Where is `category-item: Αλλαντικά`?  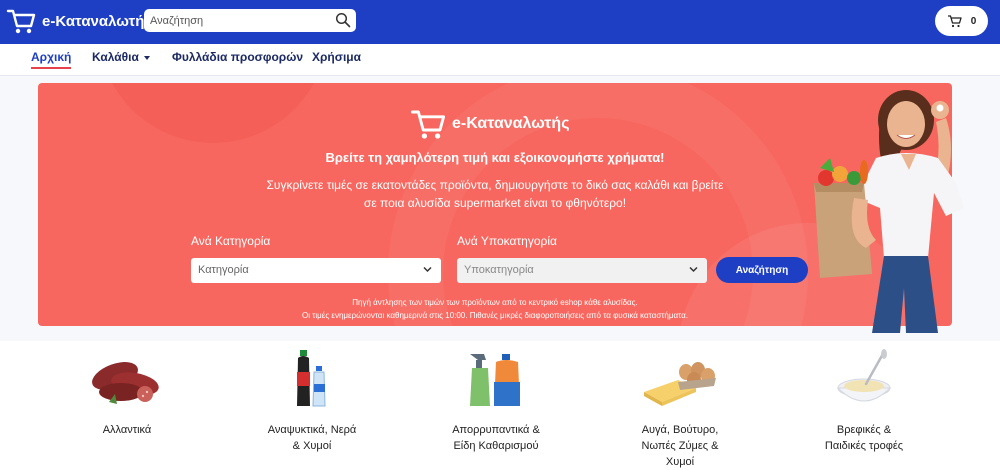
category-item: Αλλαντικά is located at coordinates (127, 393).